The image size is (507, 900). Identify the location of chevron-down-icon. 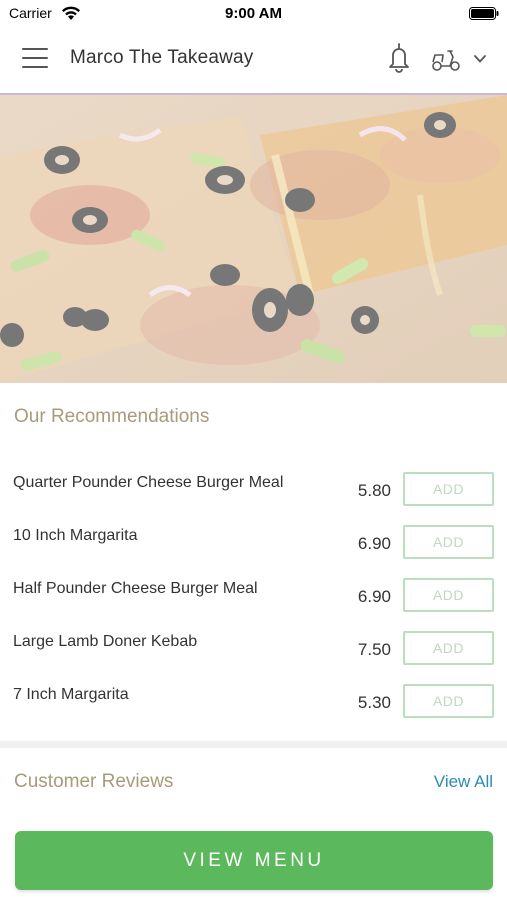
(480, 59).